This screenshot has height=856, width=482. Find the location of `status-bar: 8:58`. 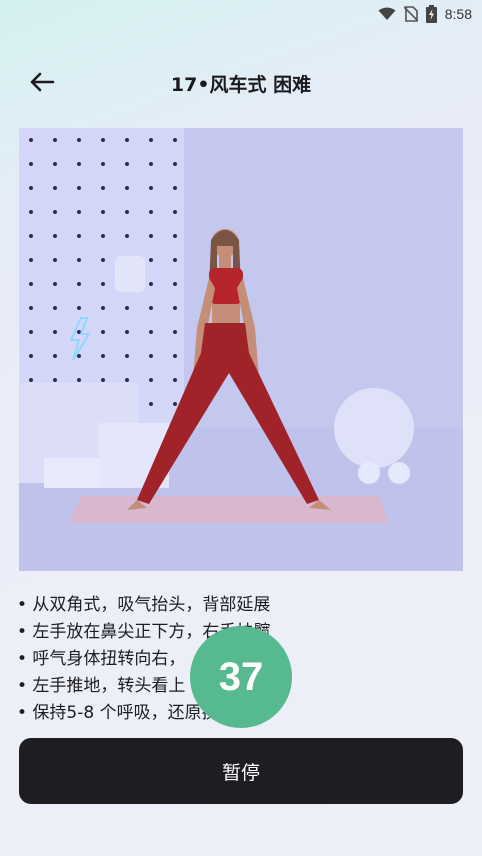

status-bar: 8:58 is located at coordinates (241, 14).